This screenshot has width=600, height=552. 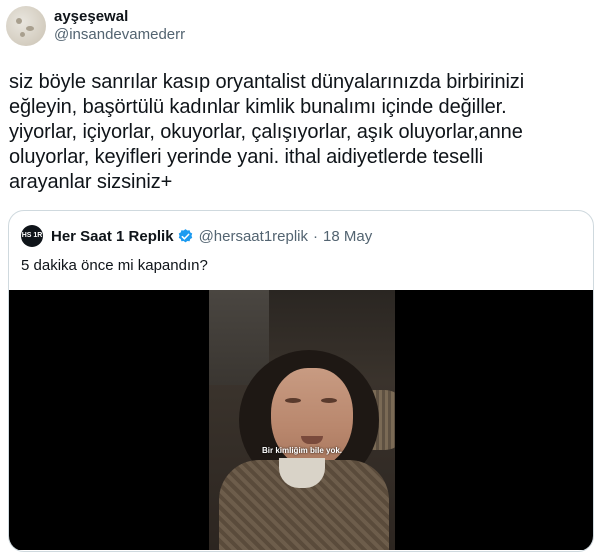 I want to click on quoted-tweet-text: 5 dakika önce mi kapandın?, so click(x=114, y=265).